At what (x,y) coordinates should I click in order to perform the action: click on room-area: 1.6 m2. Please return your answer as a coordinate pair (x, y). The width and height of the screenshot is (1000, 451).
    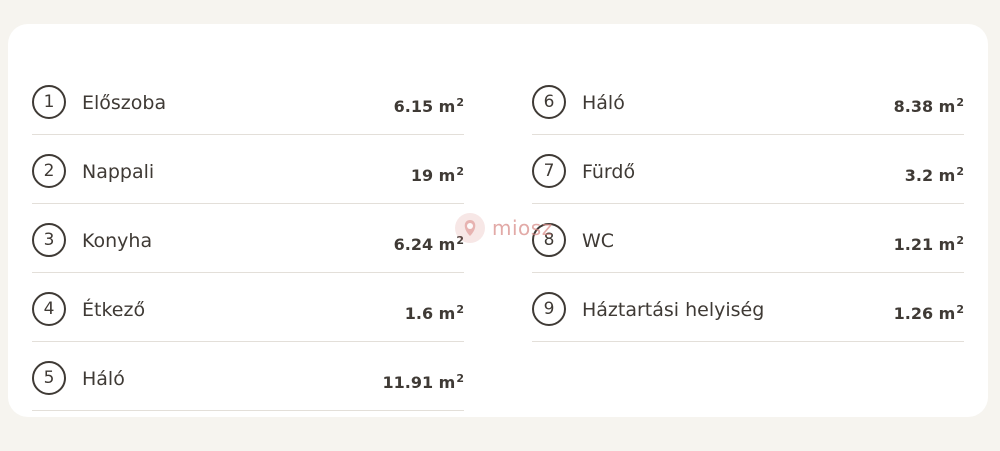
    Looking at the image, I should click on (434, 312).